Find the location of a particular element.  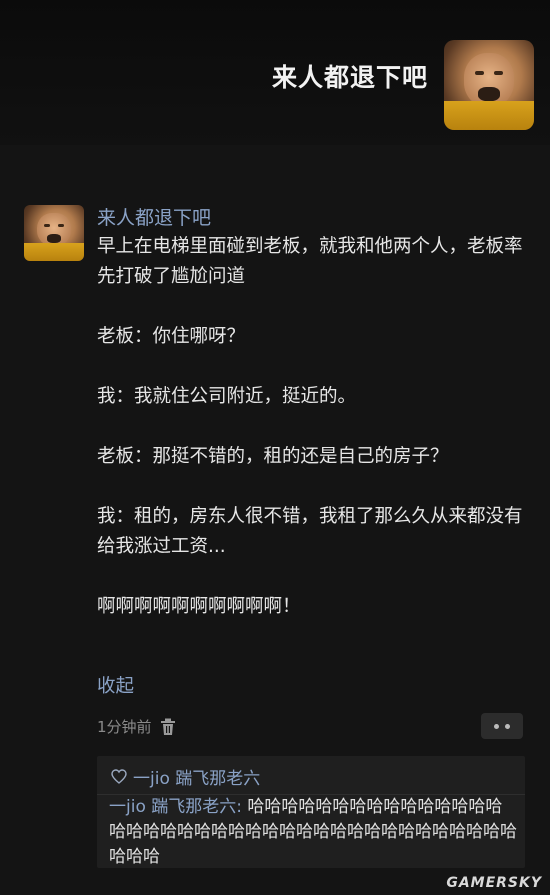

watermark-logo: GAMERSKY is located at coordinates (494, 883).